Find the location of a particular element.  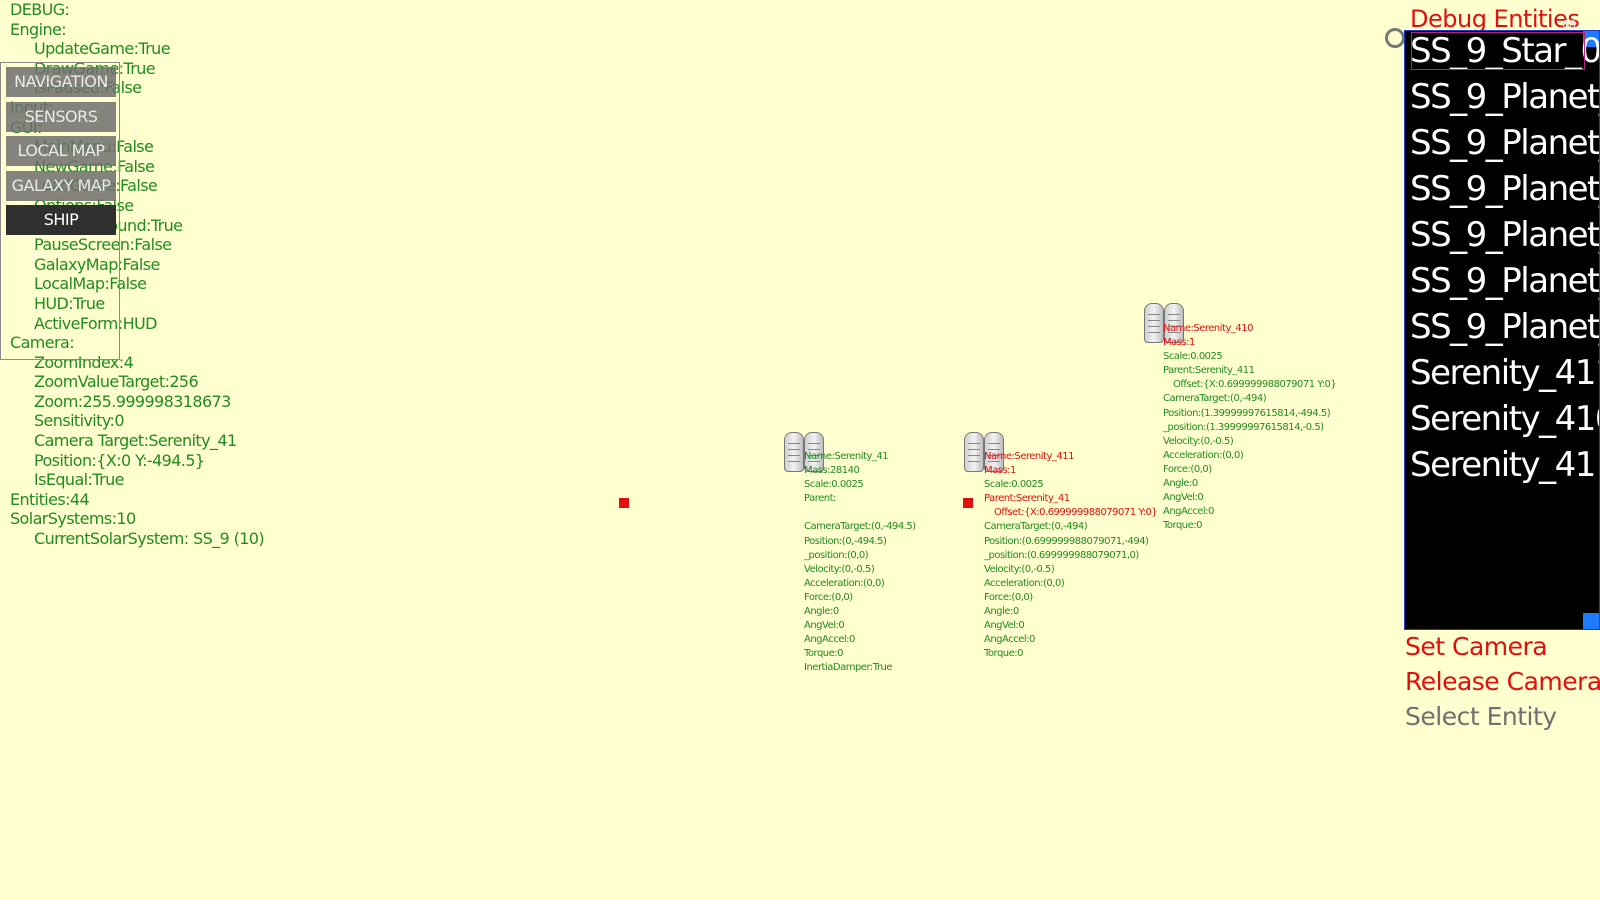

entity-list-item: Serenity_411 is located at coordinates (1504, 373).